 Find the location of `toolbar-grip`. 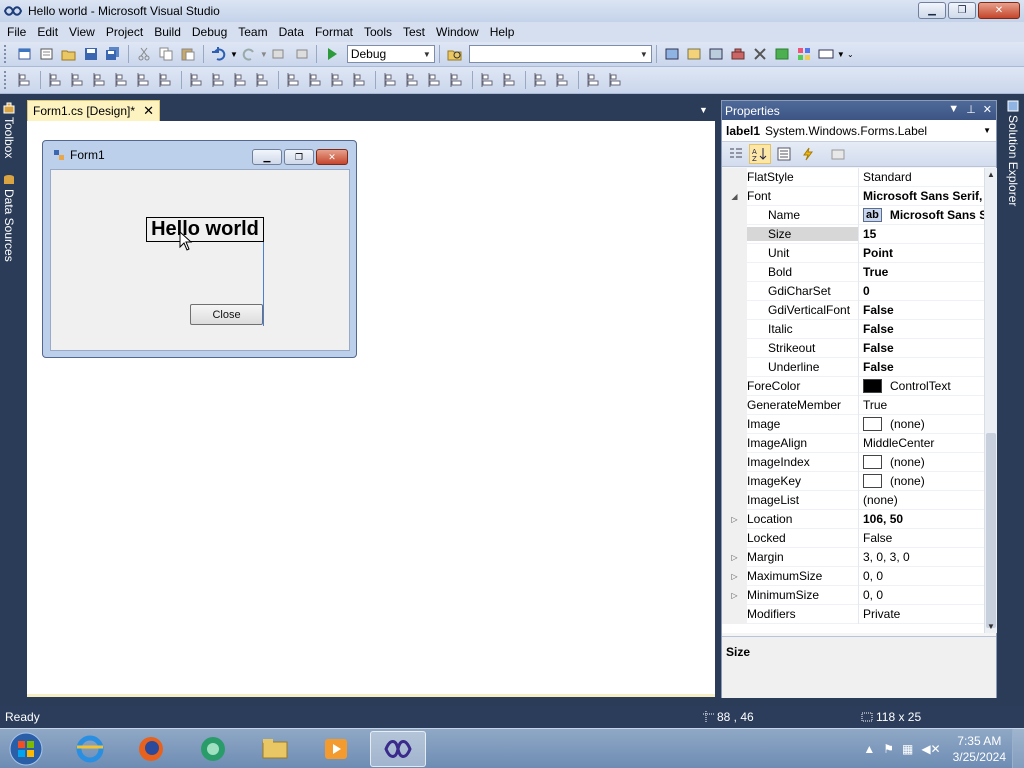

toolbar-grip is located at coordinates (6, 80).